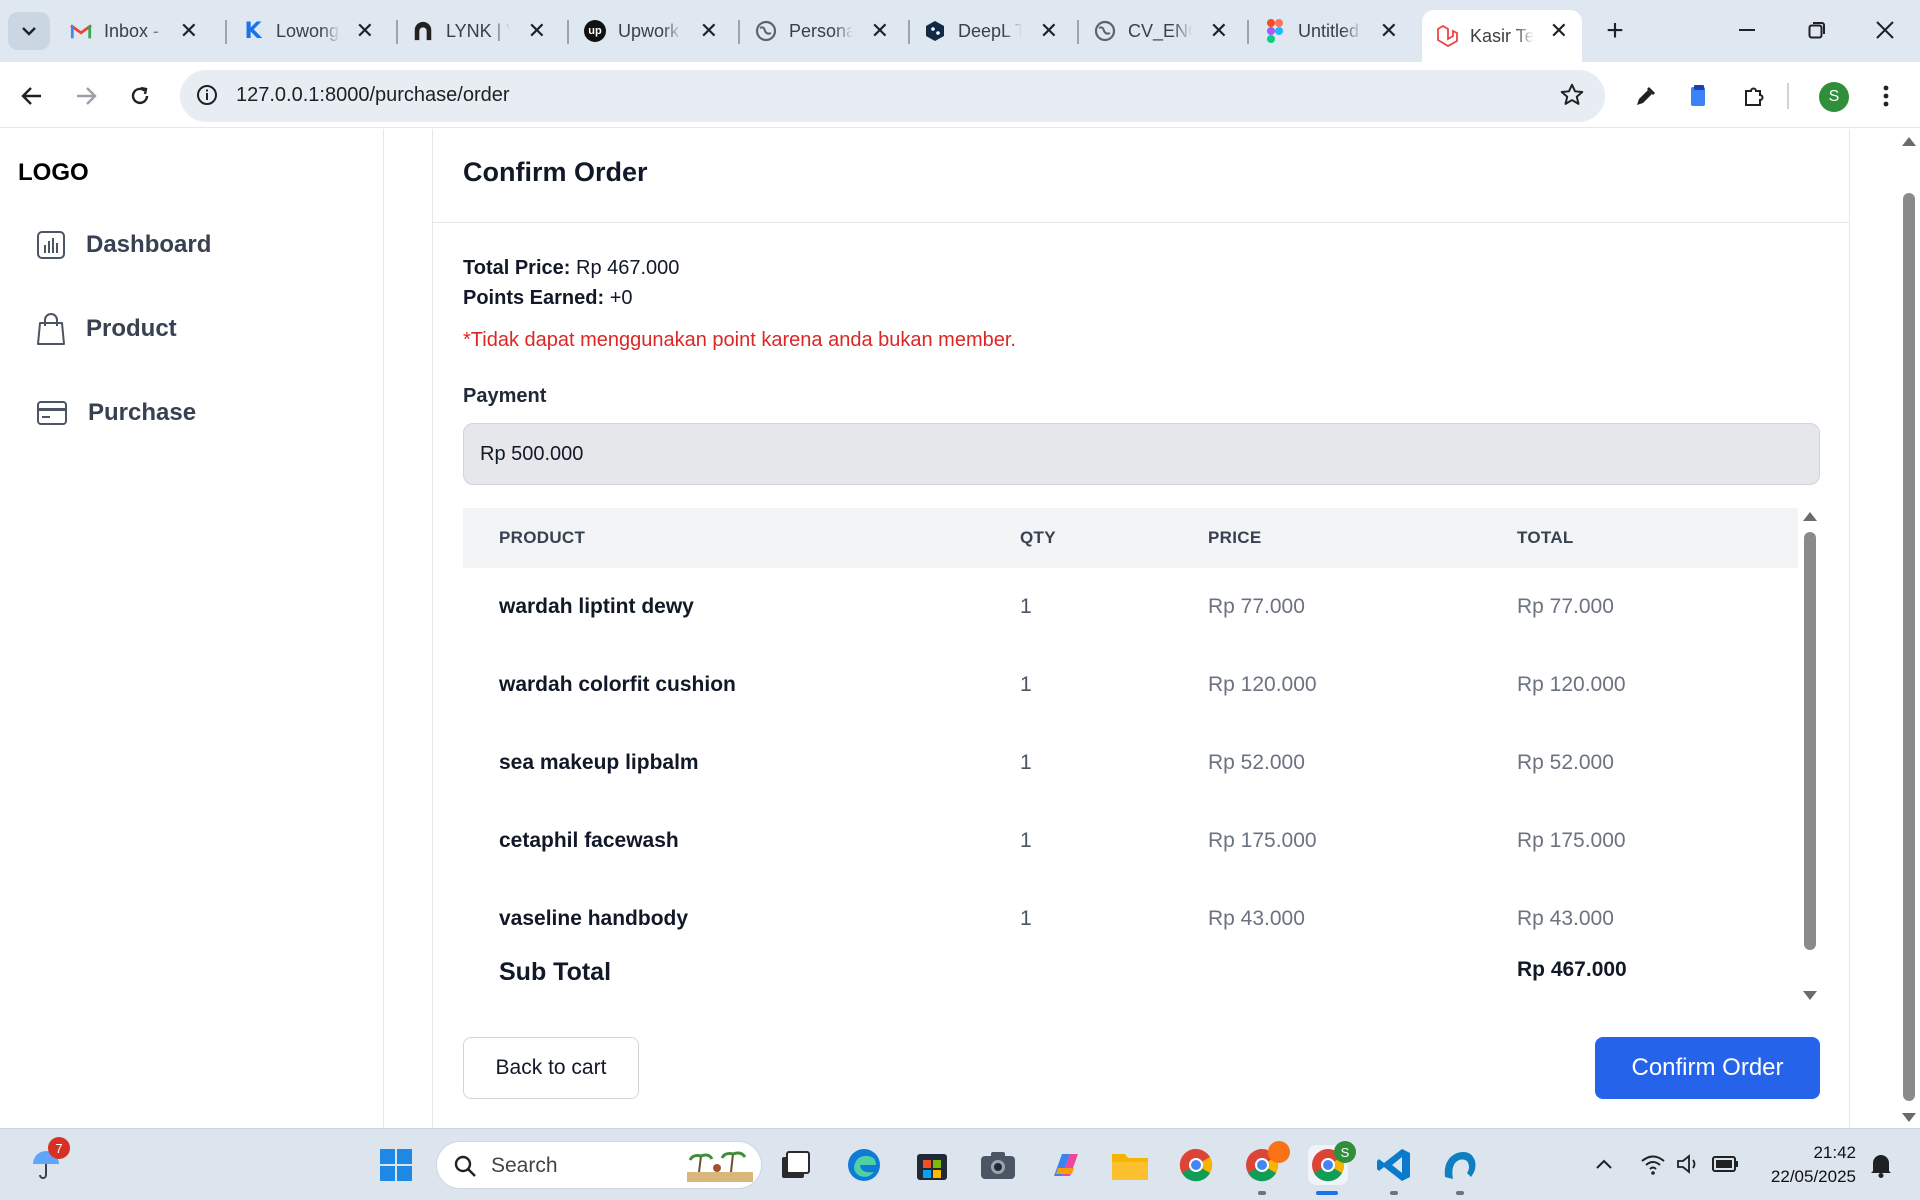 The height and width of the screenshot is (1200, 1920). What do you see at coordinates (1881, 1165) in the screenshot?
I see `notification-center-button` at bounding box center [1881, 1165].